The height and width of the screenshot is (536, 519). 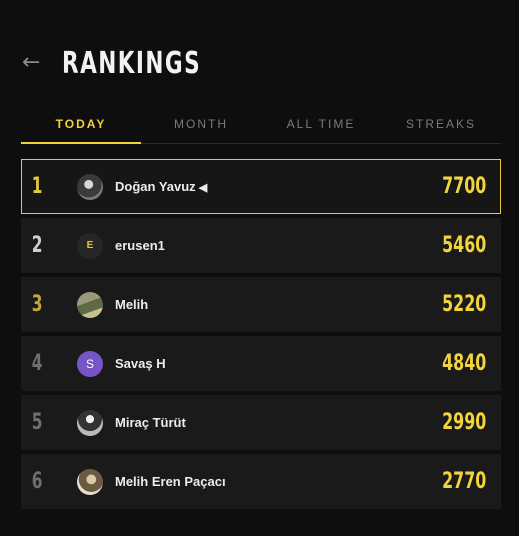 What do you see at coordinates (261, 304) in the screenshot?
I see `ranking-row: 3 Melih 5220` at bounding box center [261, 304].